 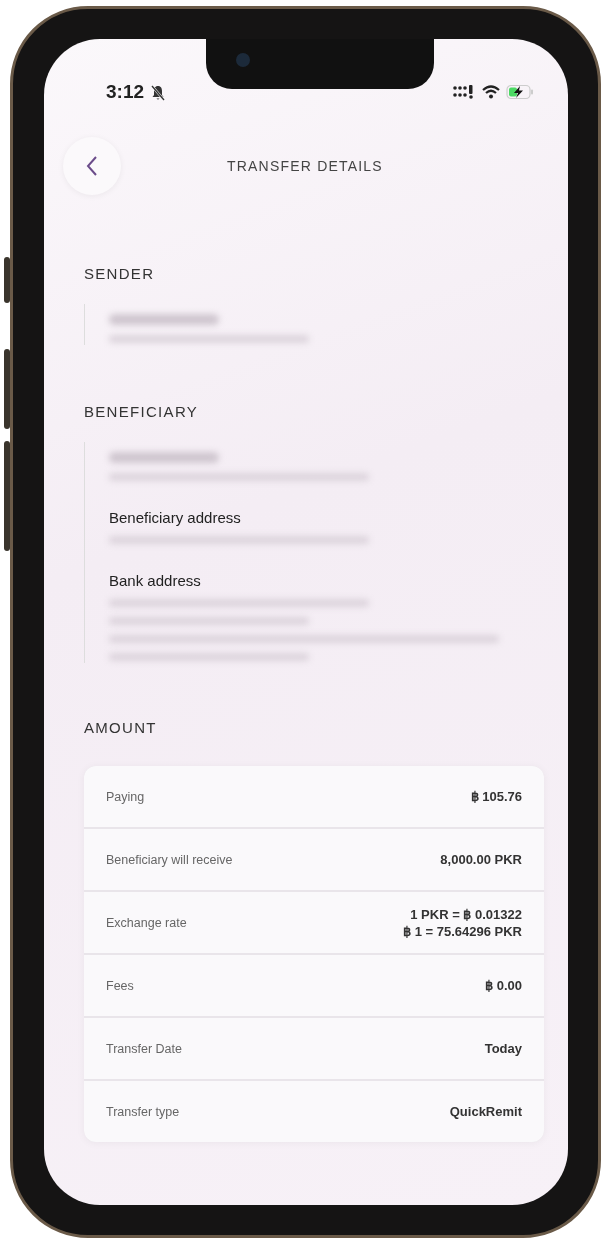 I want to click on section-heading: BENEFICIARY, so click(x=141, y=411).